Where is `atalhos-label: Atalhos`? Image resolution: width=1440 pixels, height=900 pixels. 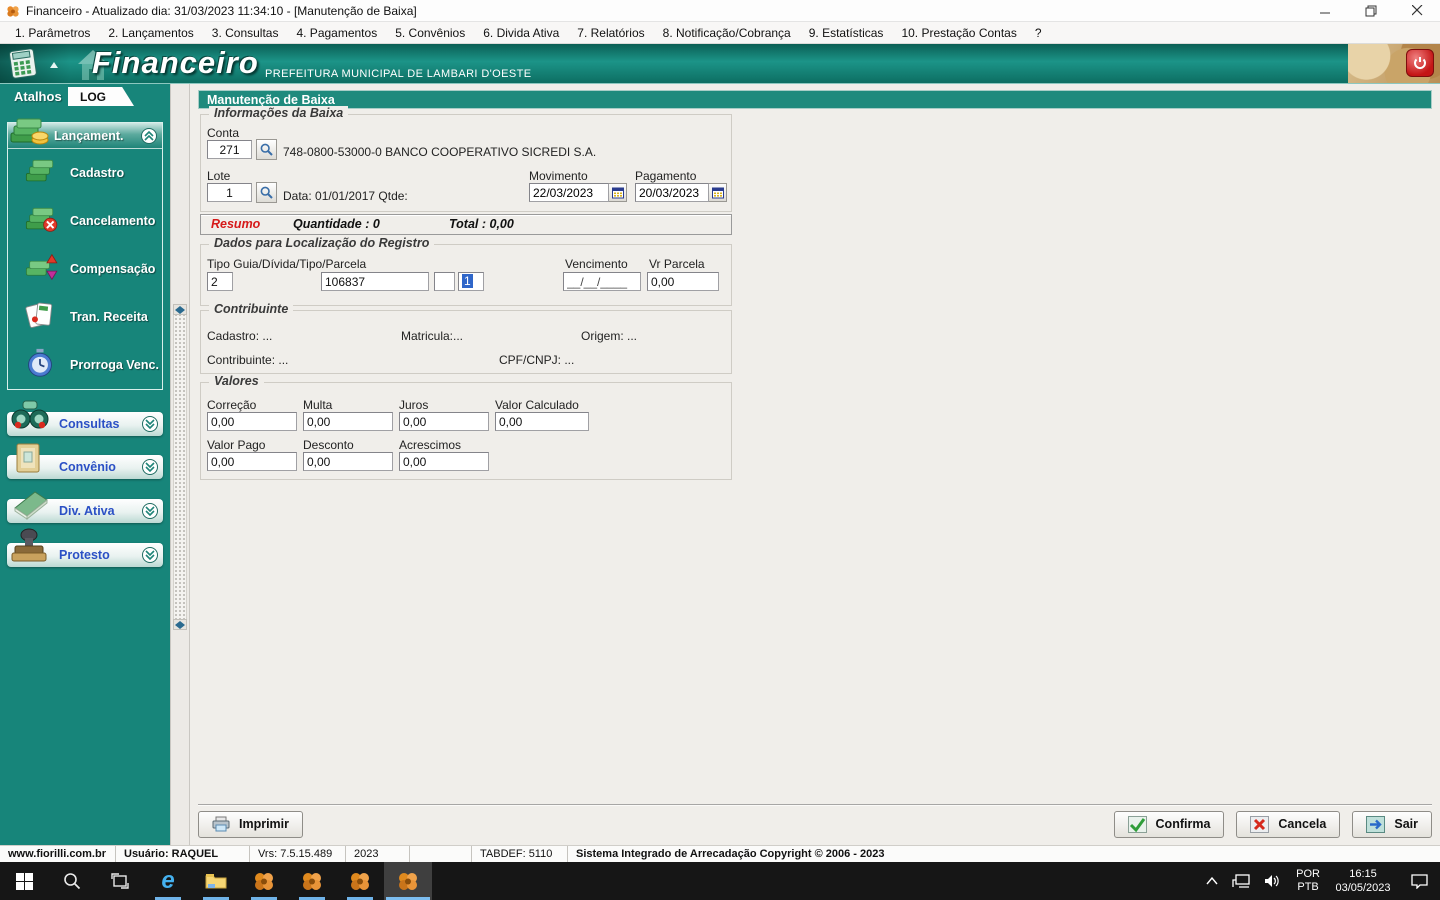
atalhos-label: Atalhos is located at coordinates (38, 96).